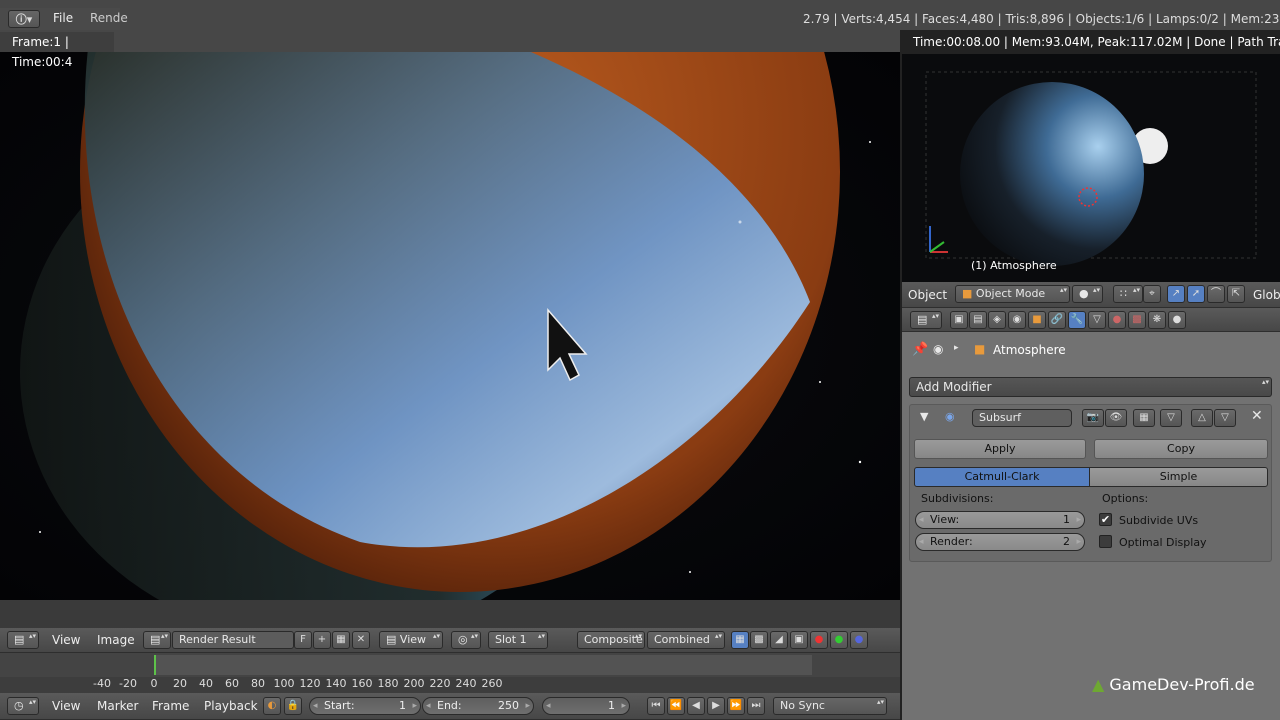 Image resolution: width=1280 pixels, height=720 pixels. What do you see at coordinates (157, 640) in the screenshot?
I see `image-browse-button: ▤` at bounding box center [157, 640].